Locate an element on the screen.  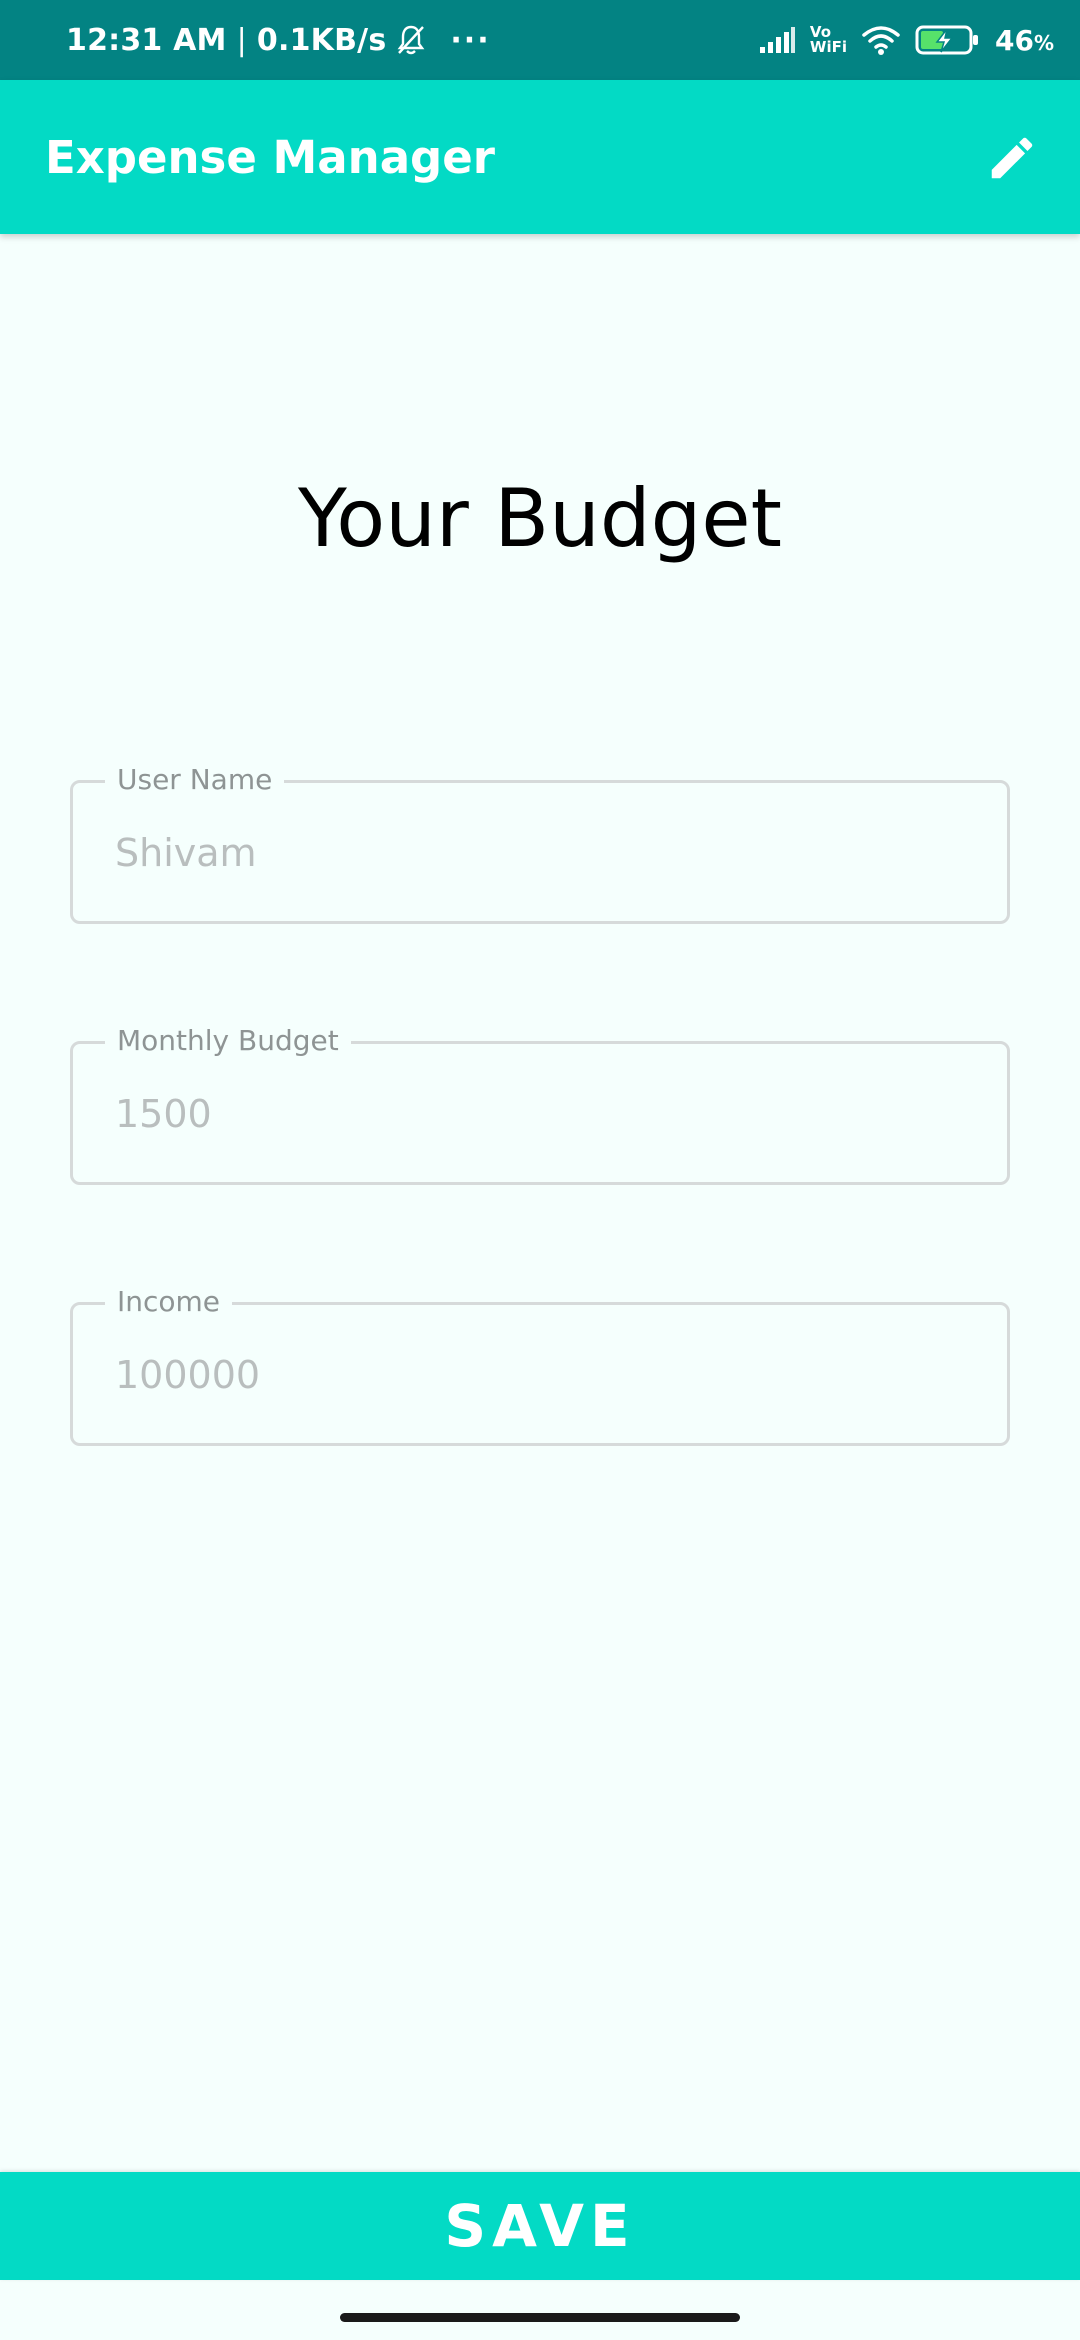
income-input is located at coordinates (540, 1375).